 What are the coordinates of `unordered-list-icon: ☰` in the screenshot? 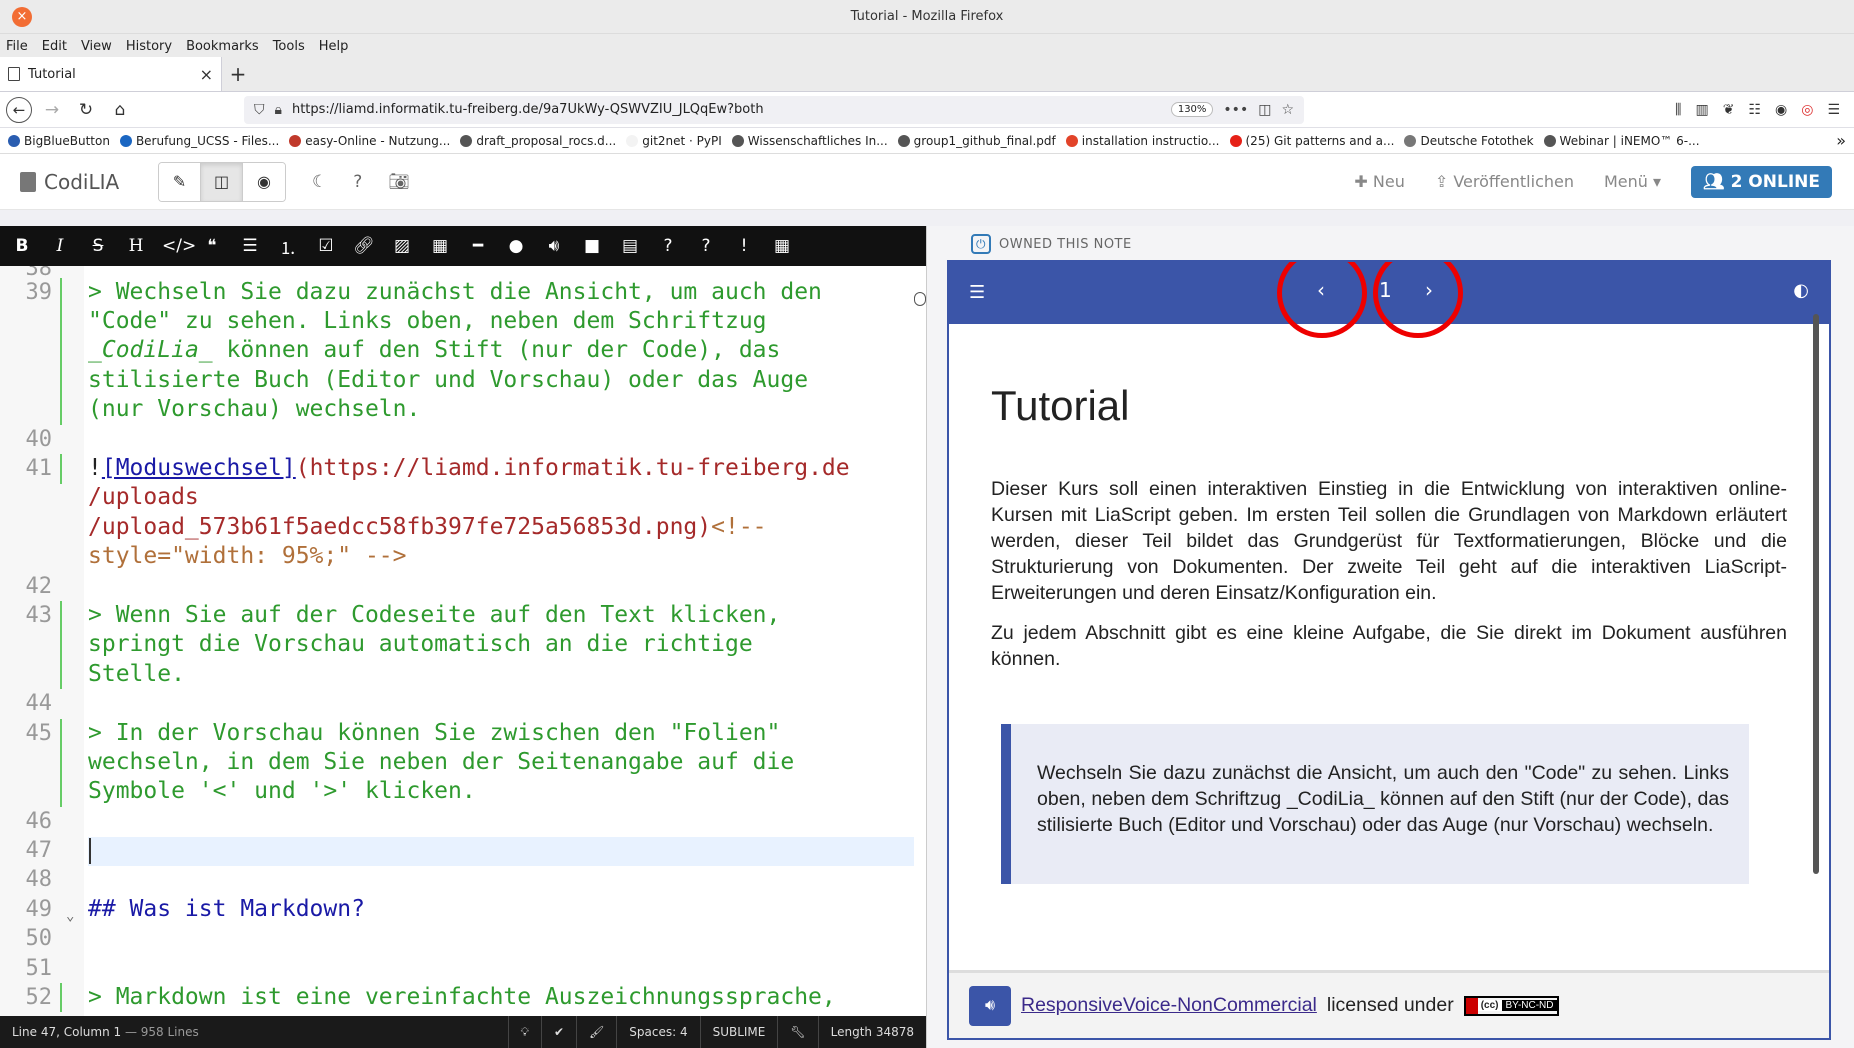 It's located at (250, 246).